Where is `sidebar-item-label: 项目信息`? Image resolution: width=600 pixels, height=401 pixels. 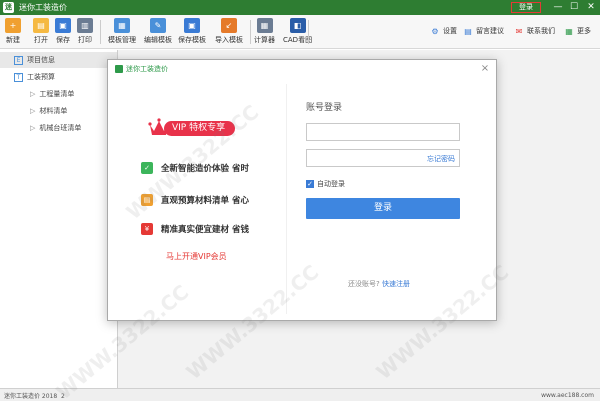
sidebar-item-label: 项目信息 is located at coordinates (41, 60).